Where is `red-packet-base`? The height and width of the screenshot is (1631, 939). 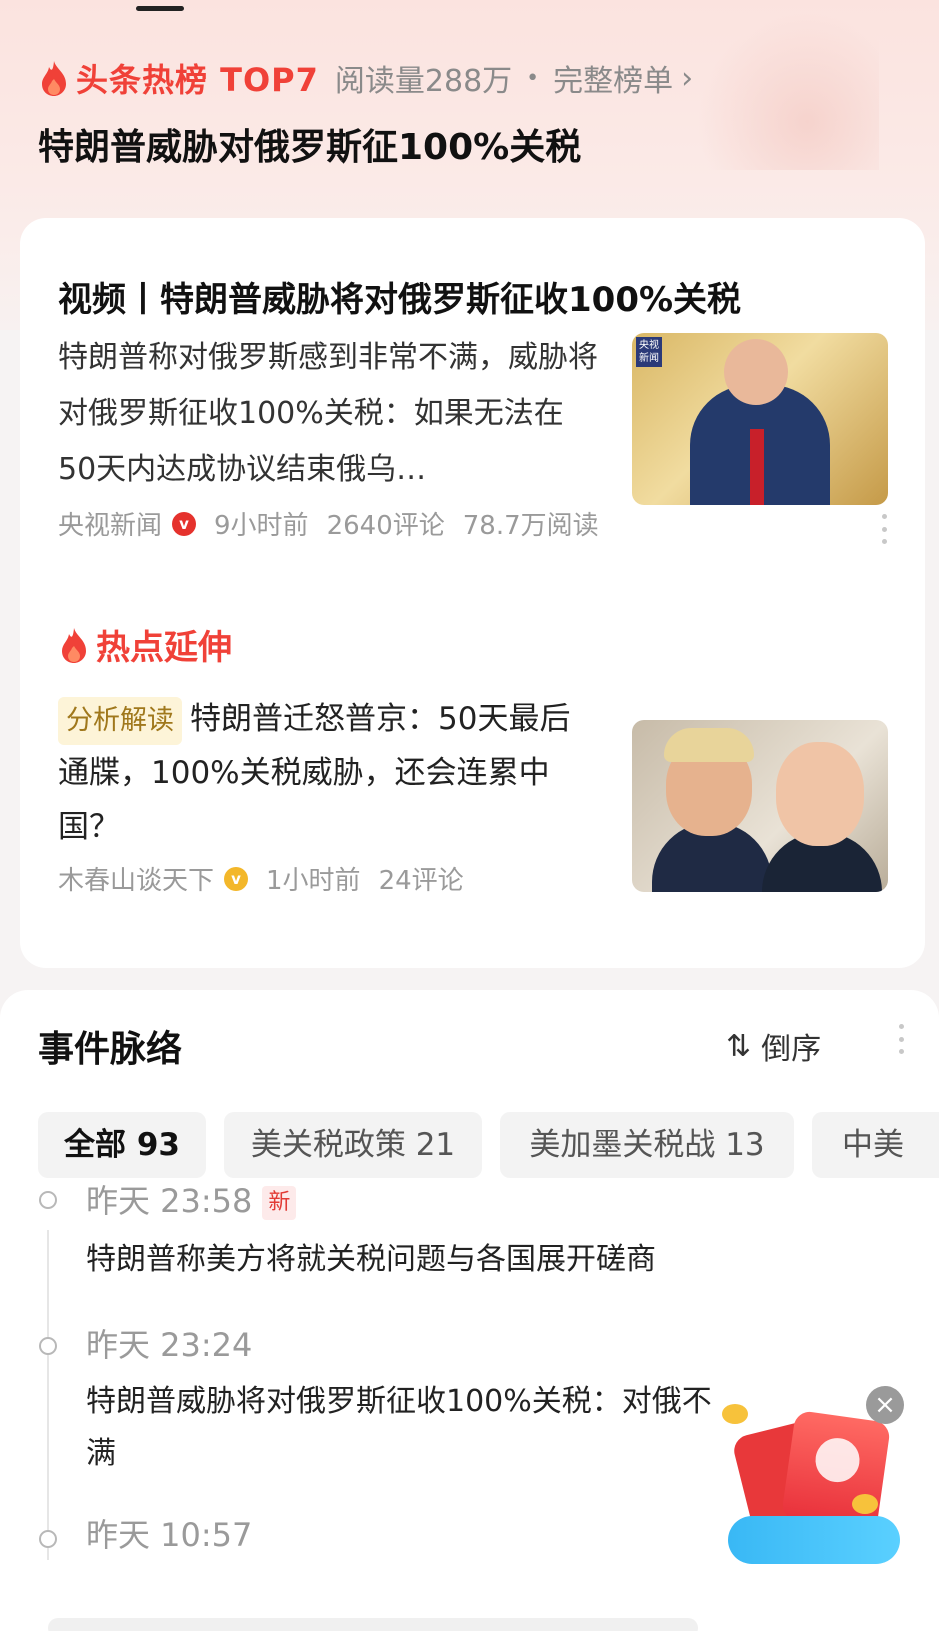
red-packet-base is located at coordinates (814, 1540).